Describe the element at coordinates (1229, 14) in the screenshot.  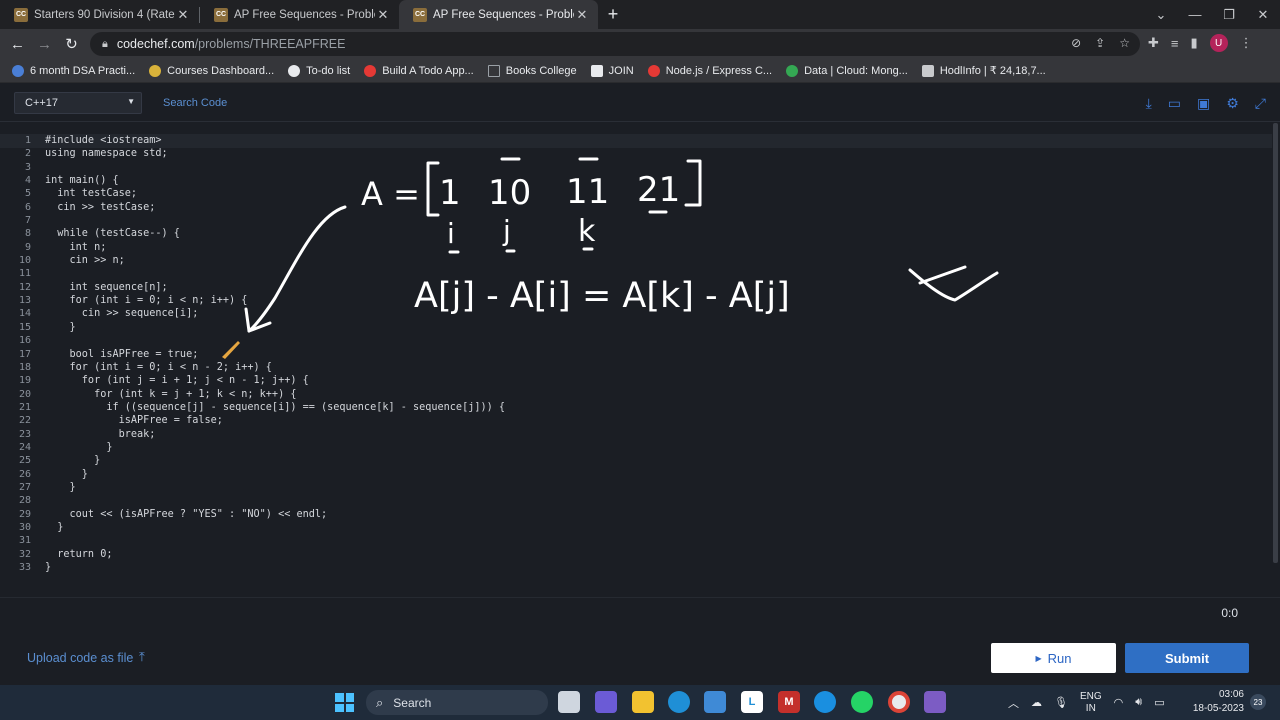
I see `restore-icon: ❐` at that location.